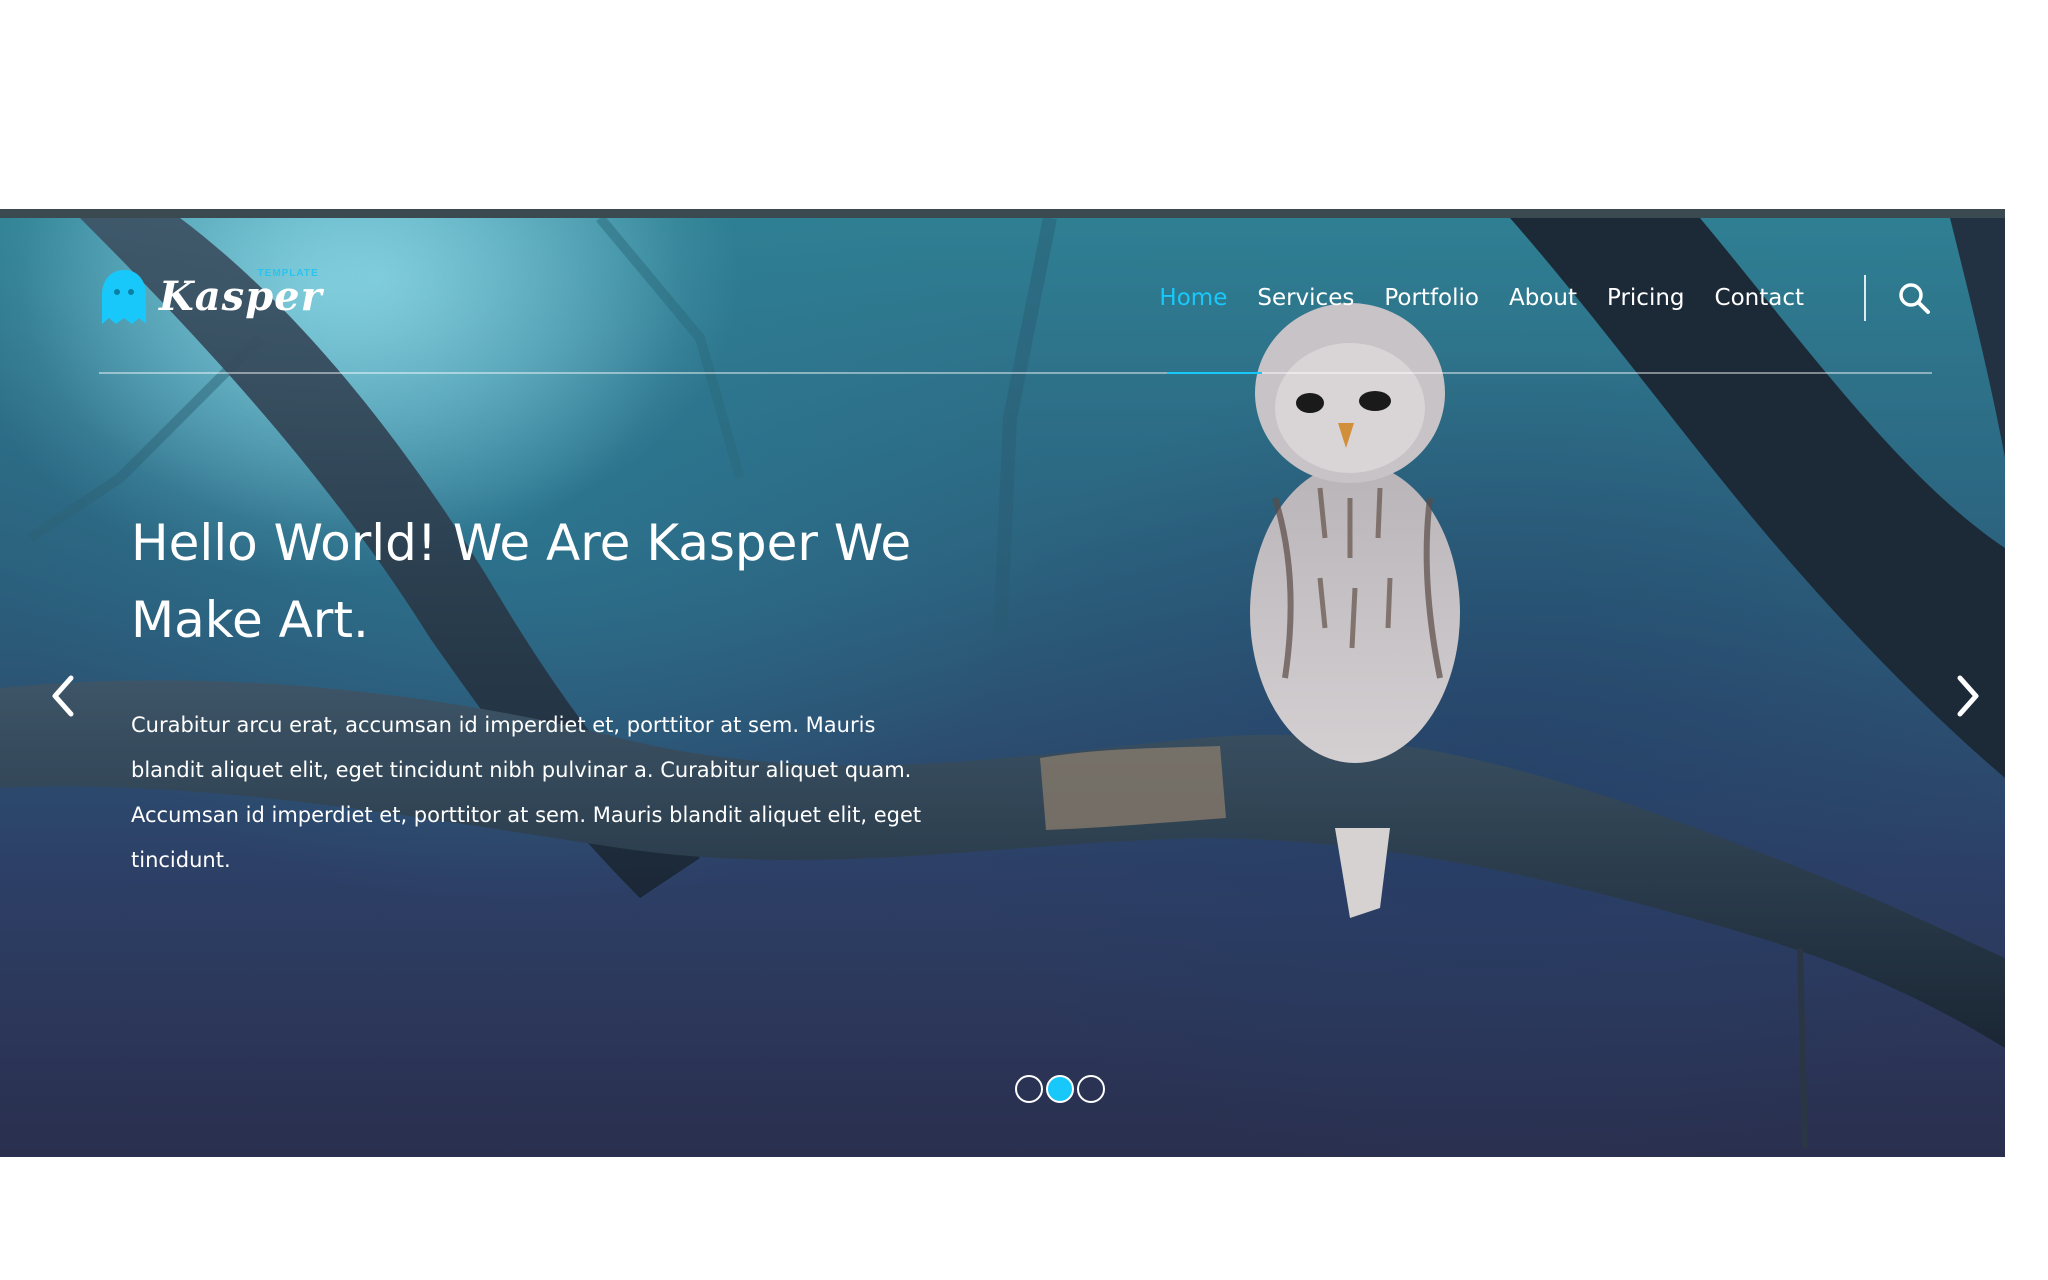 The height and width of the screenshot is (1280, 2048). What do you see at coordinates (1865, 298) in the screenshot?
I see `nav-divider` at bounding box center [1865, 298].